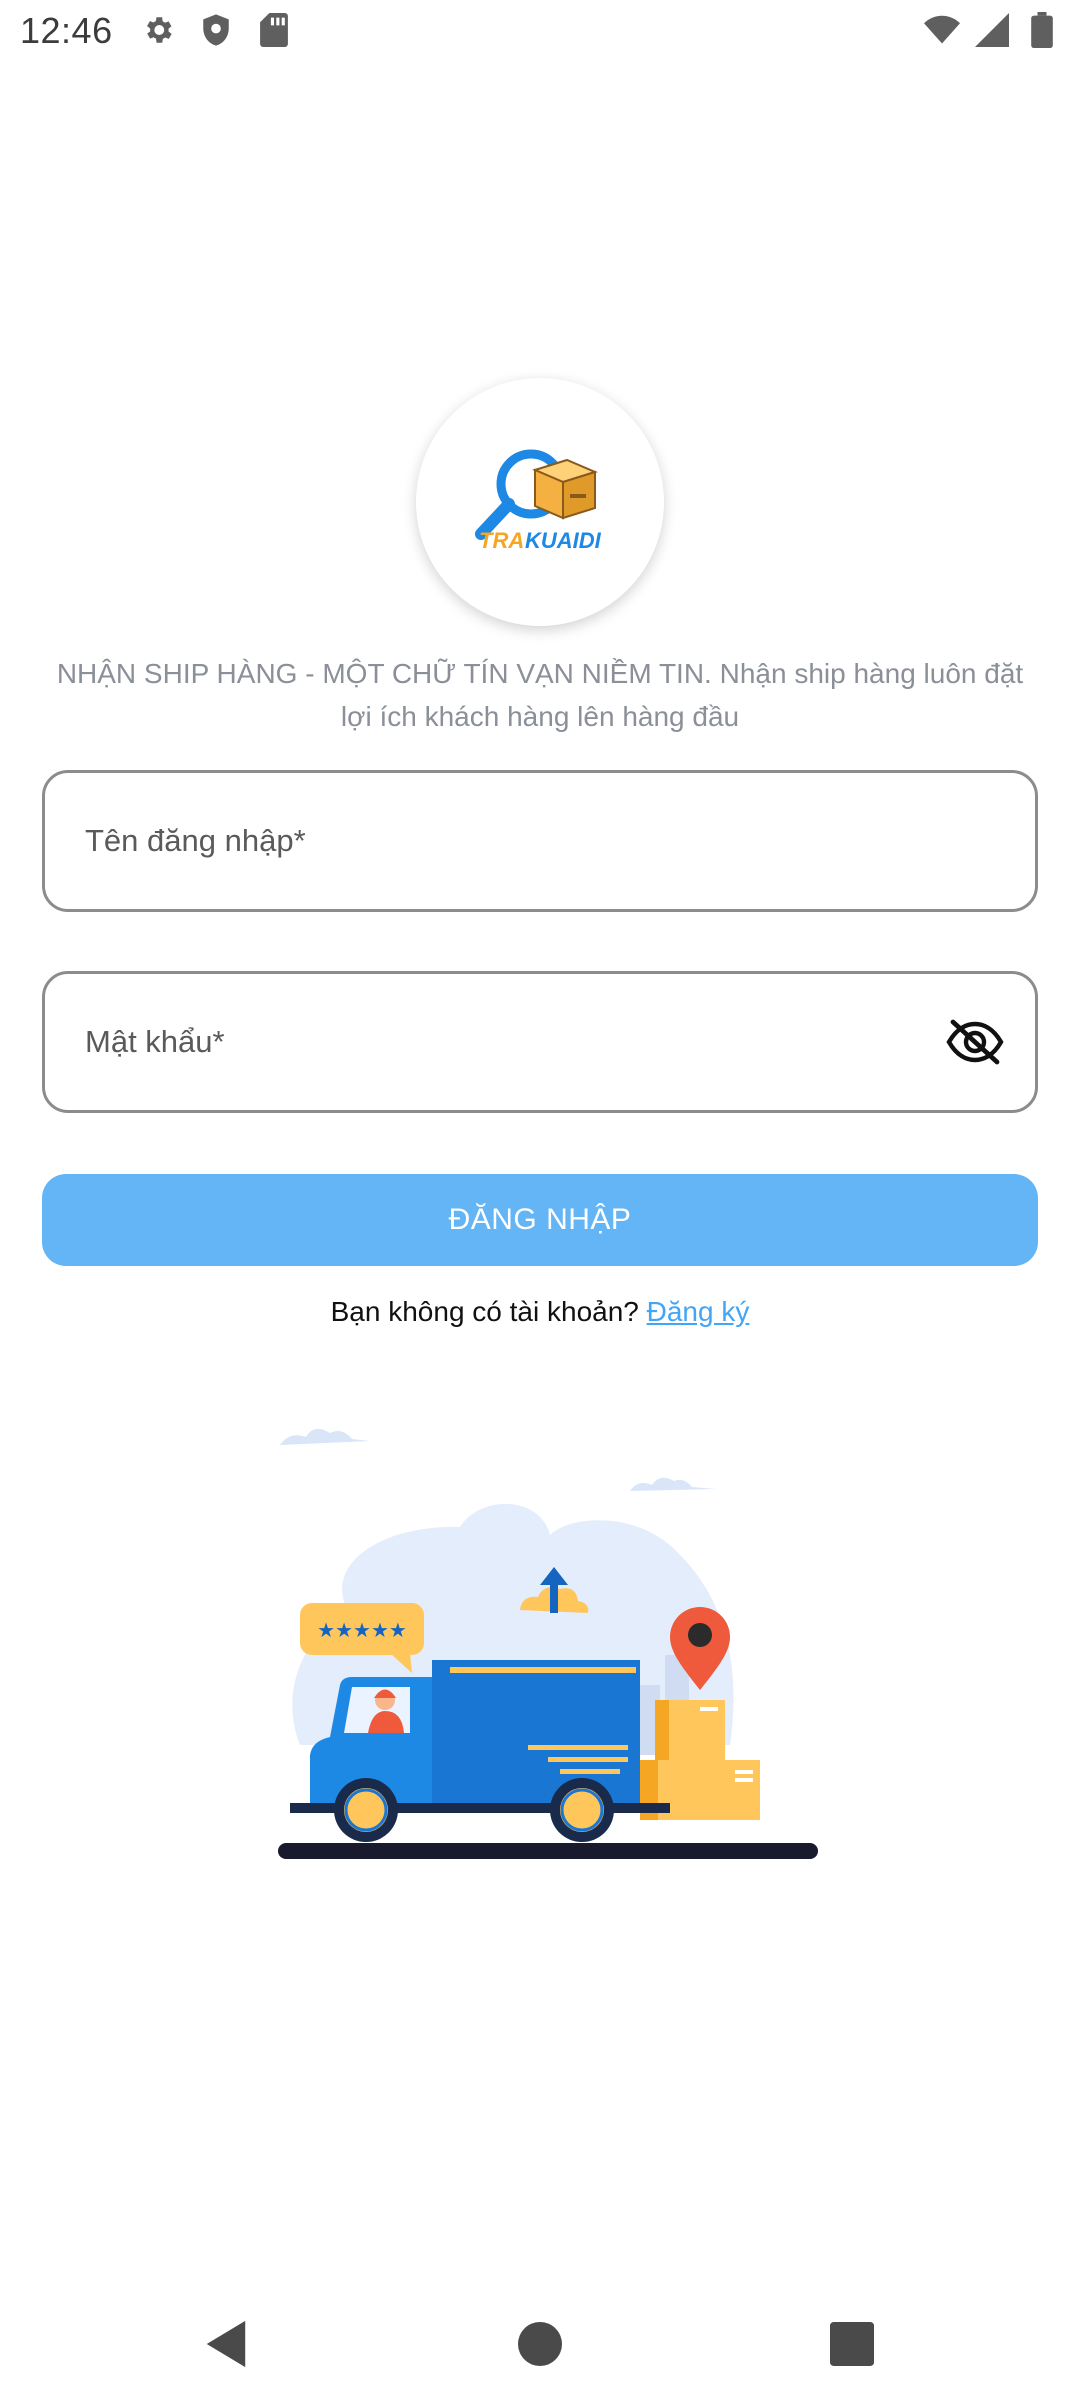  Describe the element at coordinates (195, 840) in the screenshot. I see `username-placeholder: Tên đăng nhập*` at that location.